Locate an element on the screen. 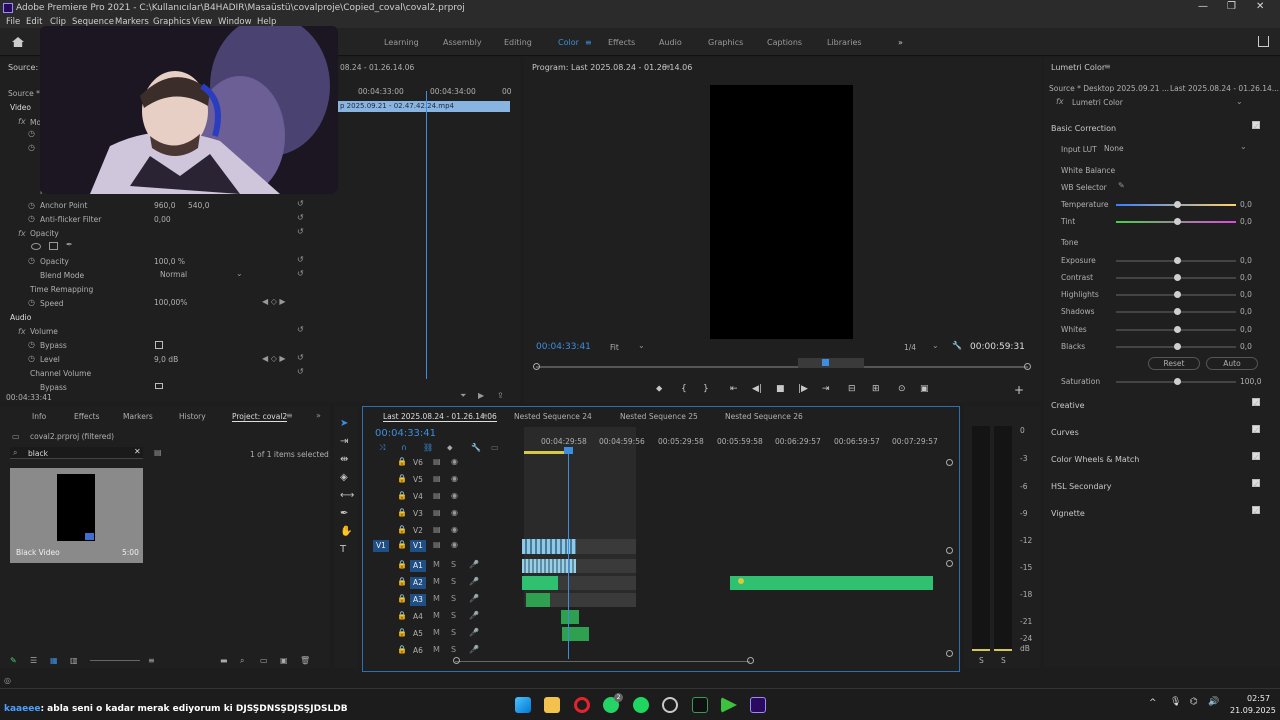 This screenshot has width=1280, height=720. workspace-graphics: Graphics is located at coordinates (725, 42).